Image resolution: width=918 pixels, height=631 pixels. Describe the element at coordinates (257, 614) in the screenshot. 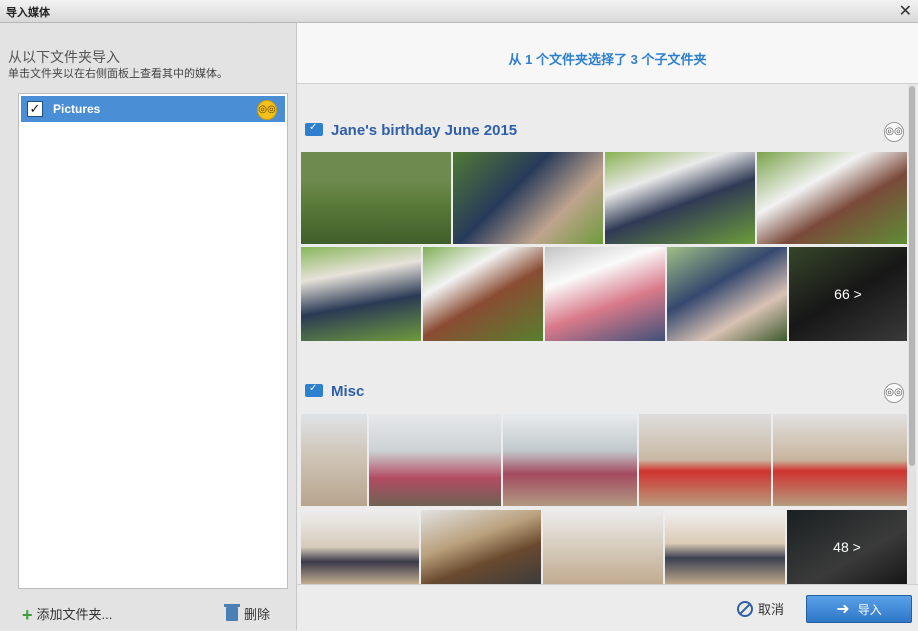

I see `delete-label: 删除` at that location.